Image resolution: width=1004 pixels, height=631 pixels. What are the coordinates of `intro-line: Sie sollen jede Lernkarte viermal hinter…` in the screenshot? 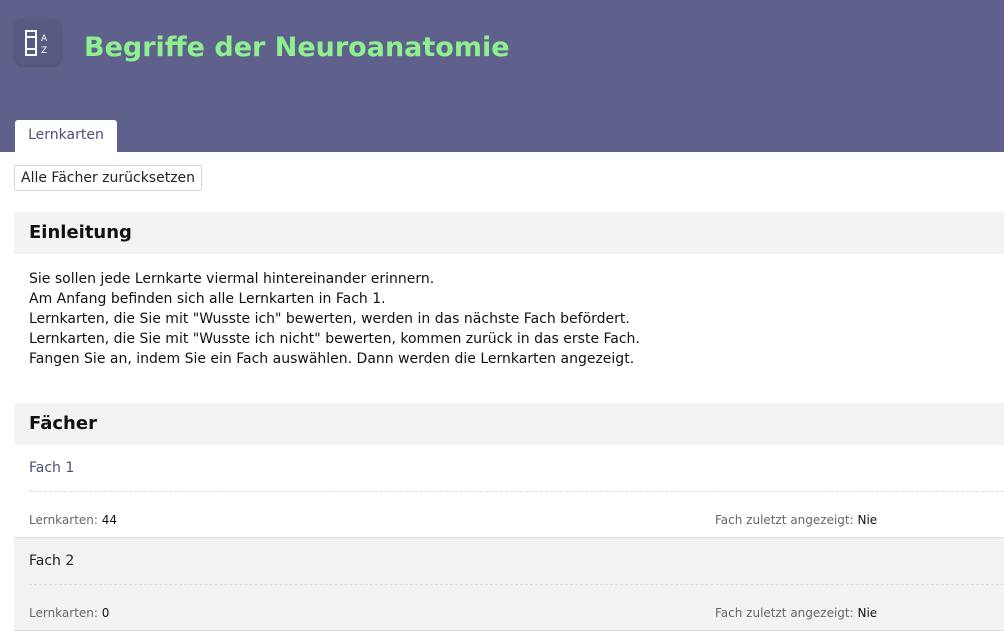 It's located at (232, 279).